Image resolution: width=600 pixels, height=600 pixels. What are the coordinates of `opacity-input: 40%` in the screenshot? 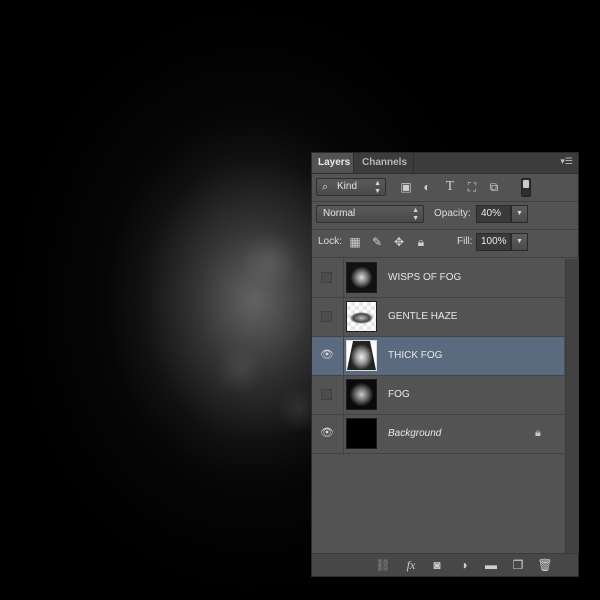 It's located at (493, 214).